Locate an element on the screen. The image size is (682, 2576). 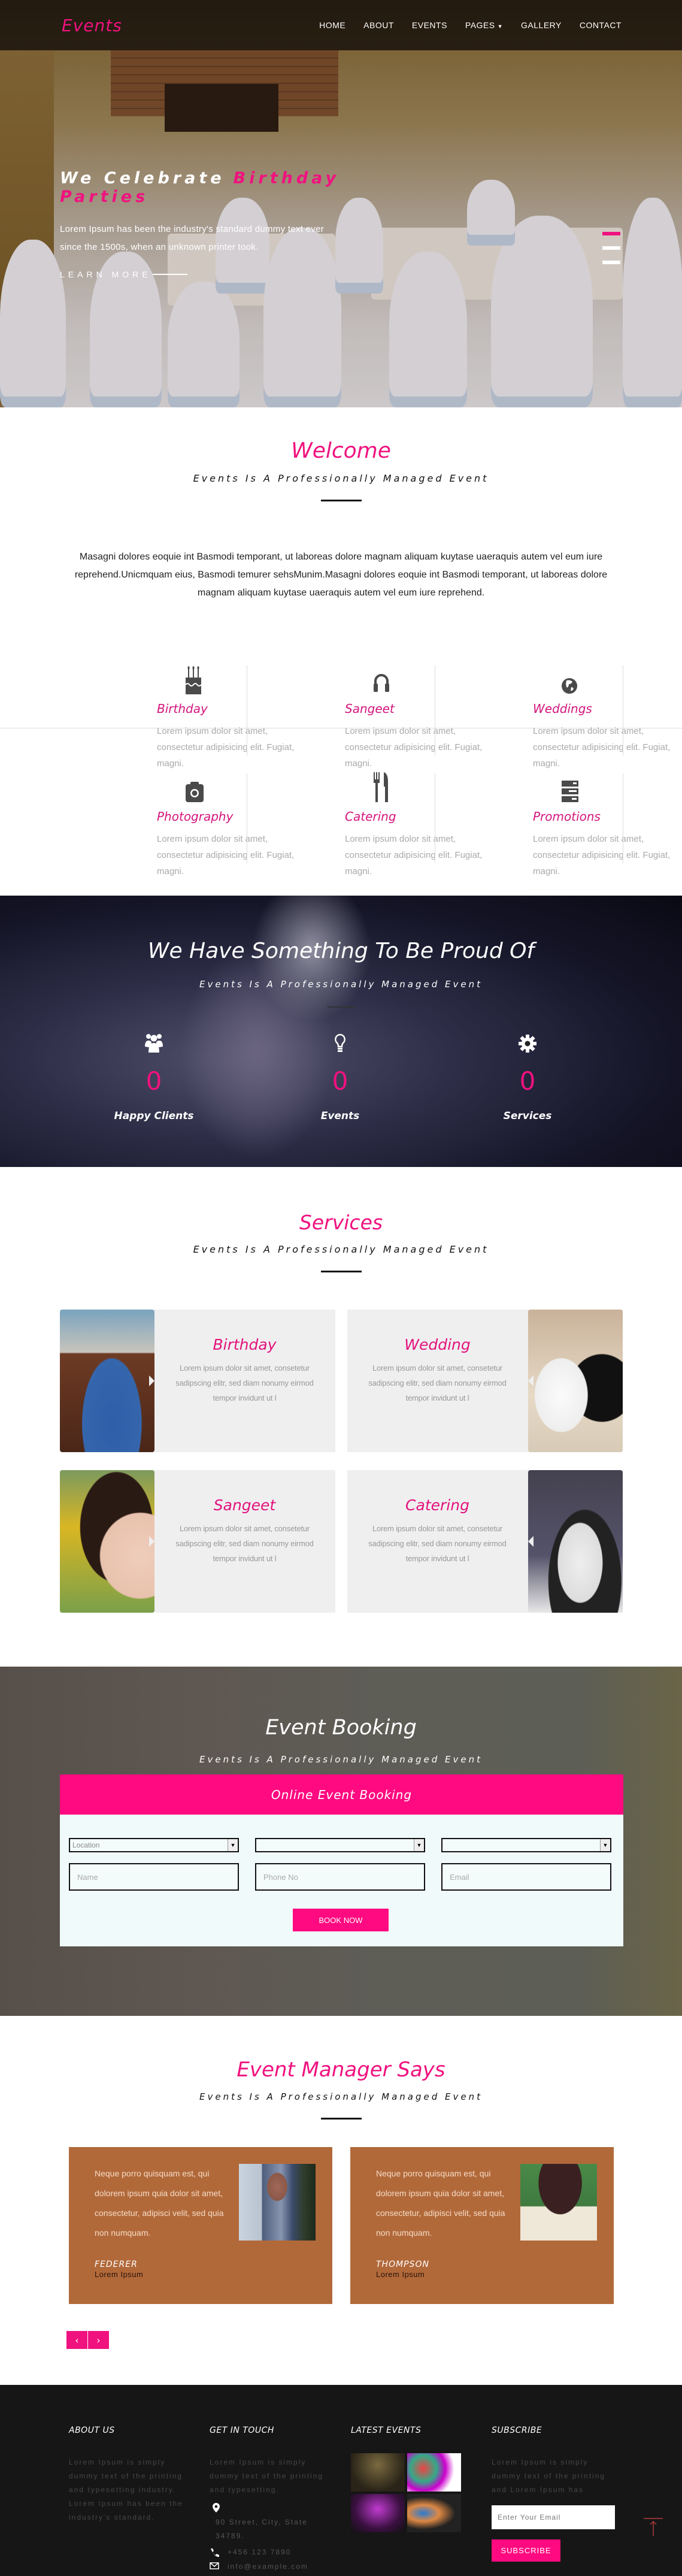
footer-heading: GET IN TOUCH is located at coordinates (242, 2430).